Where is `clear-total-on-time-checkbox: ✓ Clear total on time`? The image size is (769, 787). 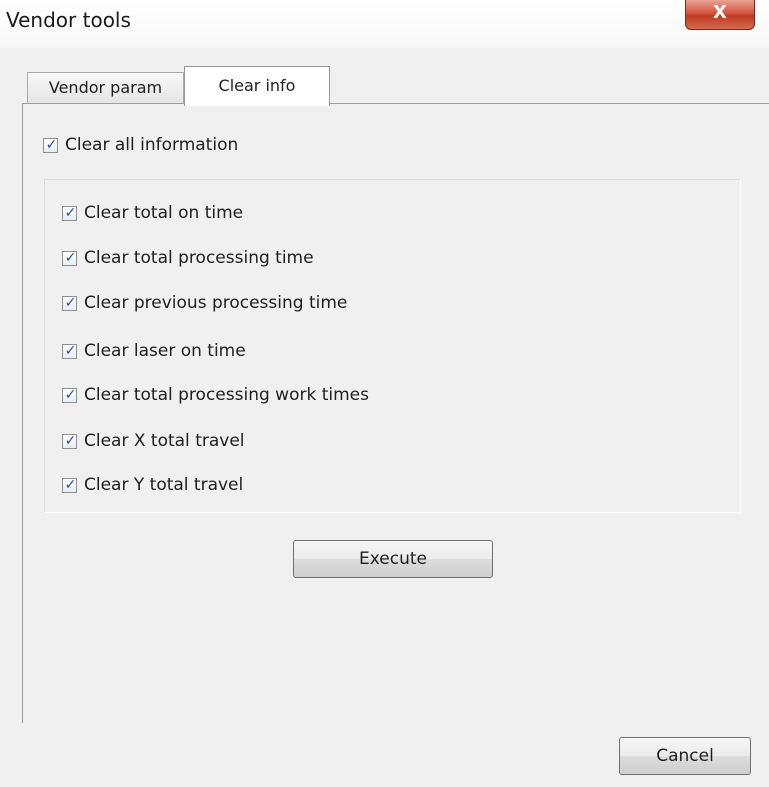 clear-total-on-time-checkbox: ✓ Clear total on time is located at coordinates (152, 213).